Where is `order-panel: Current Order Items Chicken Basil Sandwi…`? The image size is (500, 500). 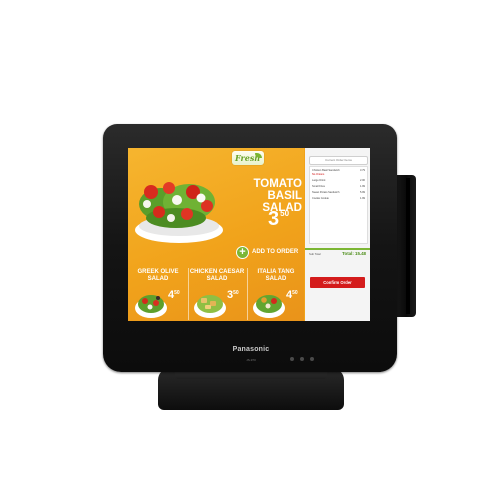 order-panel: Current Order Items Chicken Basil Sandwi… is located at coordinates (337, 234).